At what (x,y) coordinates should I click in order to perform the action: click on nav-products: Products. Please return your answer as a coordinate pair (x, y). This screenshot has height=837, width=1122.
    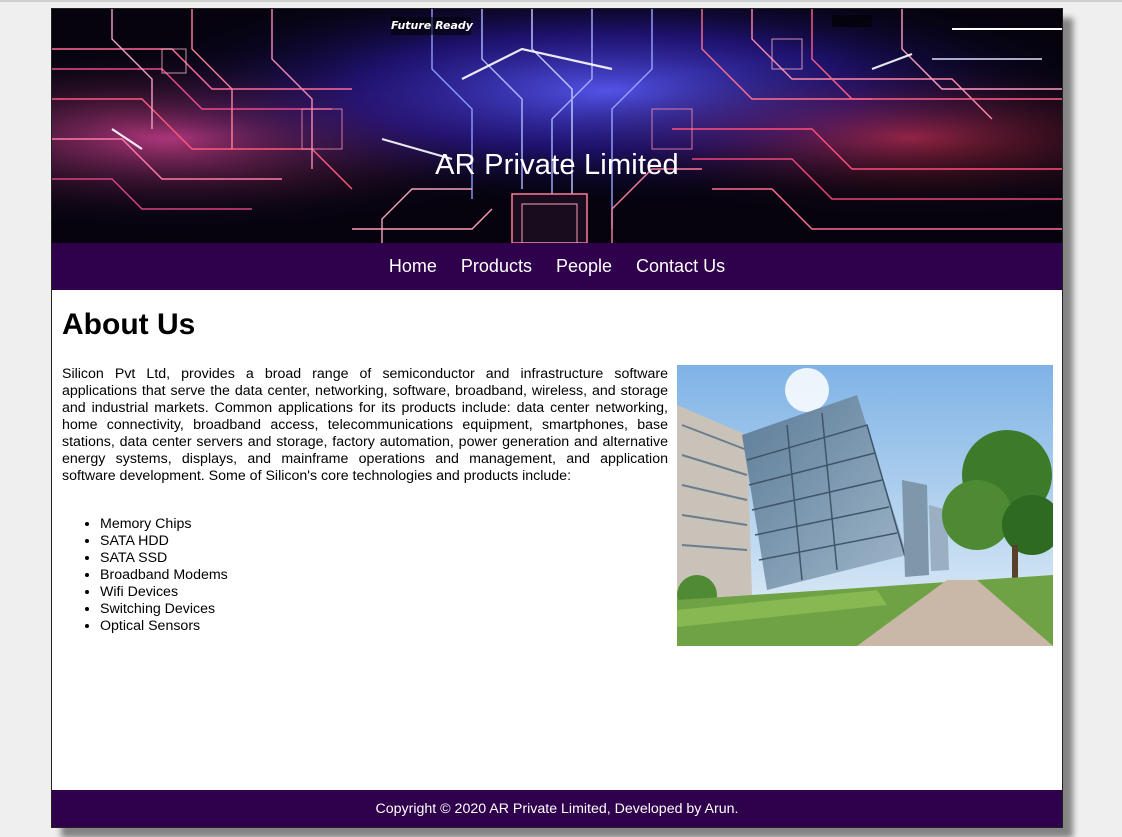
    Looking at the image, I should click on (496, 266).